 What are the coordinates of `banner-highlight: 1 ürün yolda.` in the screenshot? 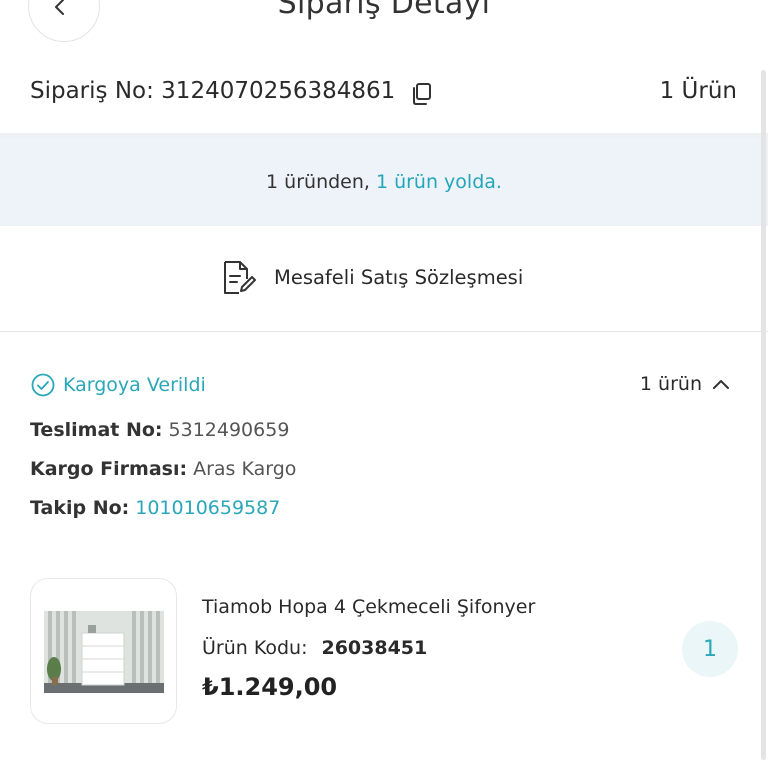 It's located at (438, 181).